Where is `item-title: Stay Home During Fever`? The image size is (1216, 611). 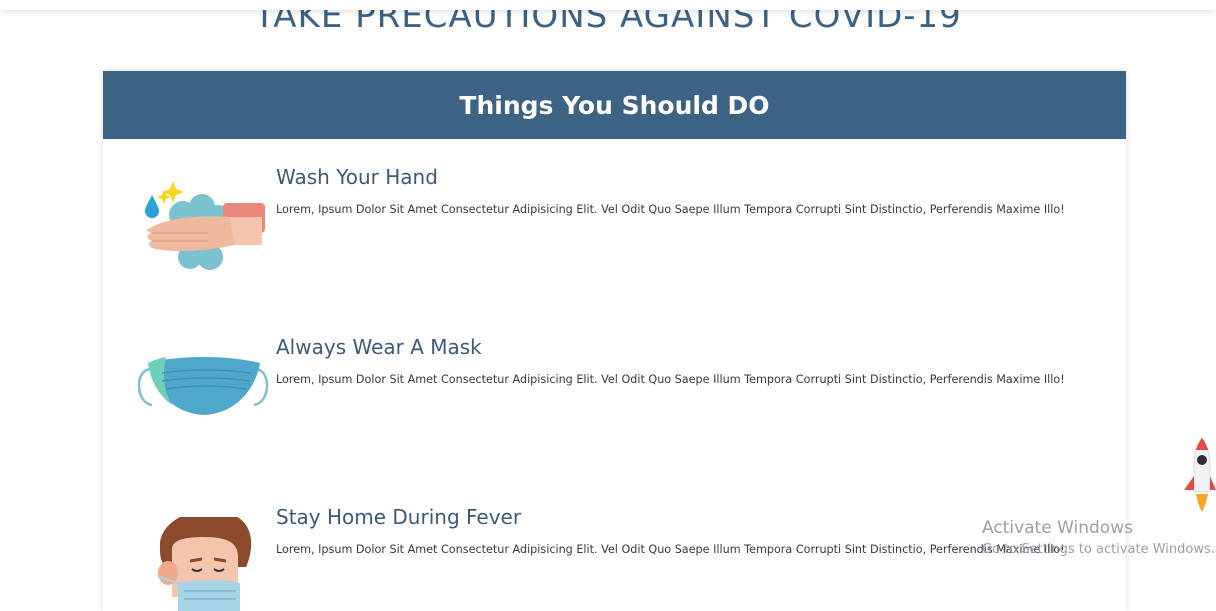 item-title: Stay Home During Fever is located at coordinates (399, 517).